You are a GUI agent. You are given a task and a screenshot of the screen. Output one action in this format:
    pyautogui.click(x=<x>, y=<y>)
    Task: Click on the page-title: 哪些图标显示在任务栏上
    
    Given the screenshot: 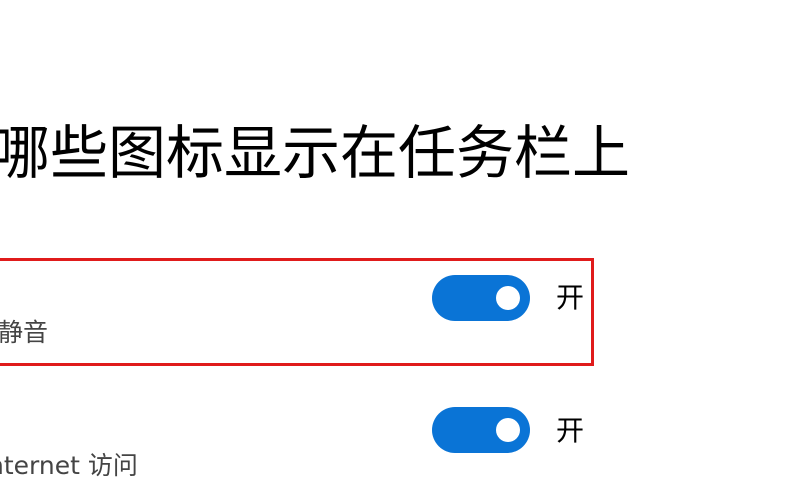 What is the action you would take?
    pyautogui.click(x=315, y=153)
    